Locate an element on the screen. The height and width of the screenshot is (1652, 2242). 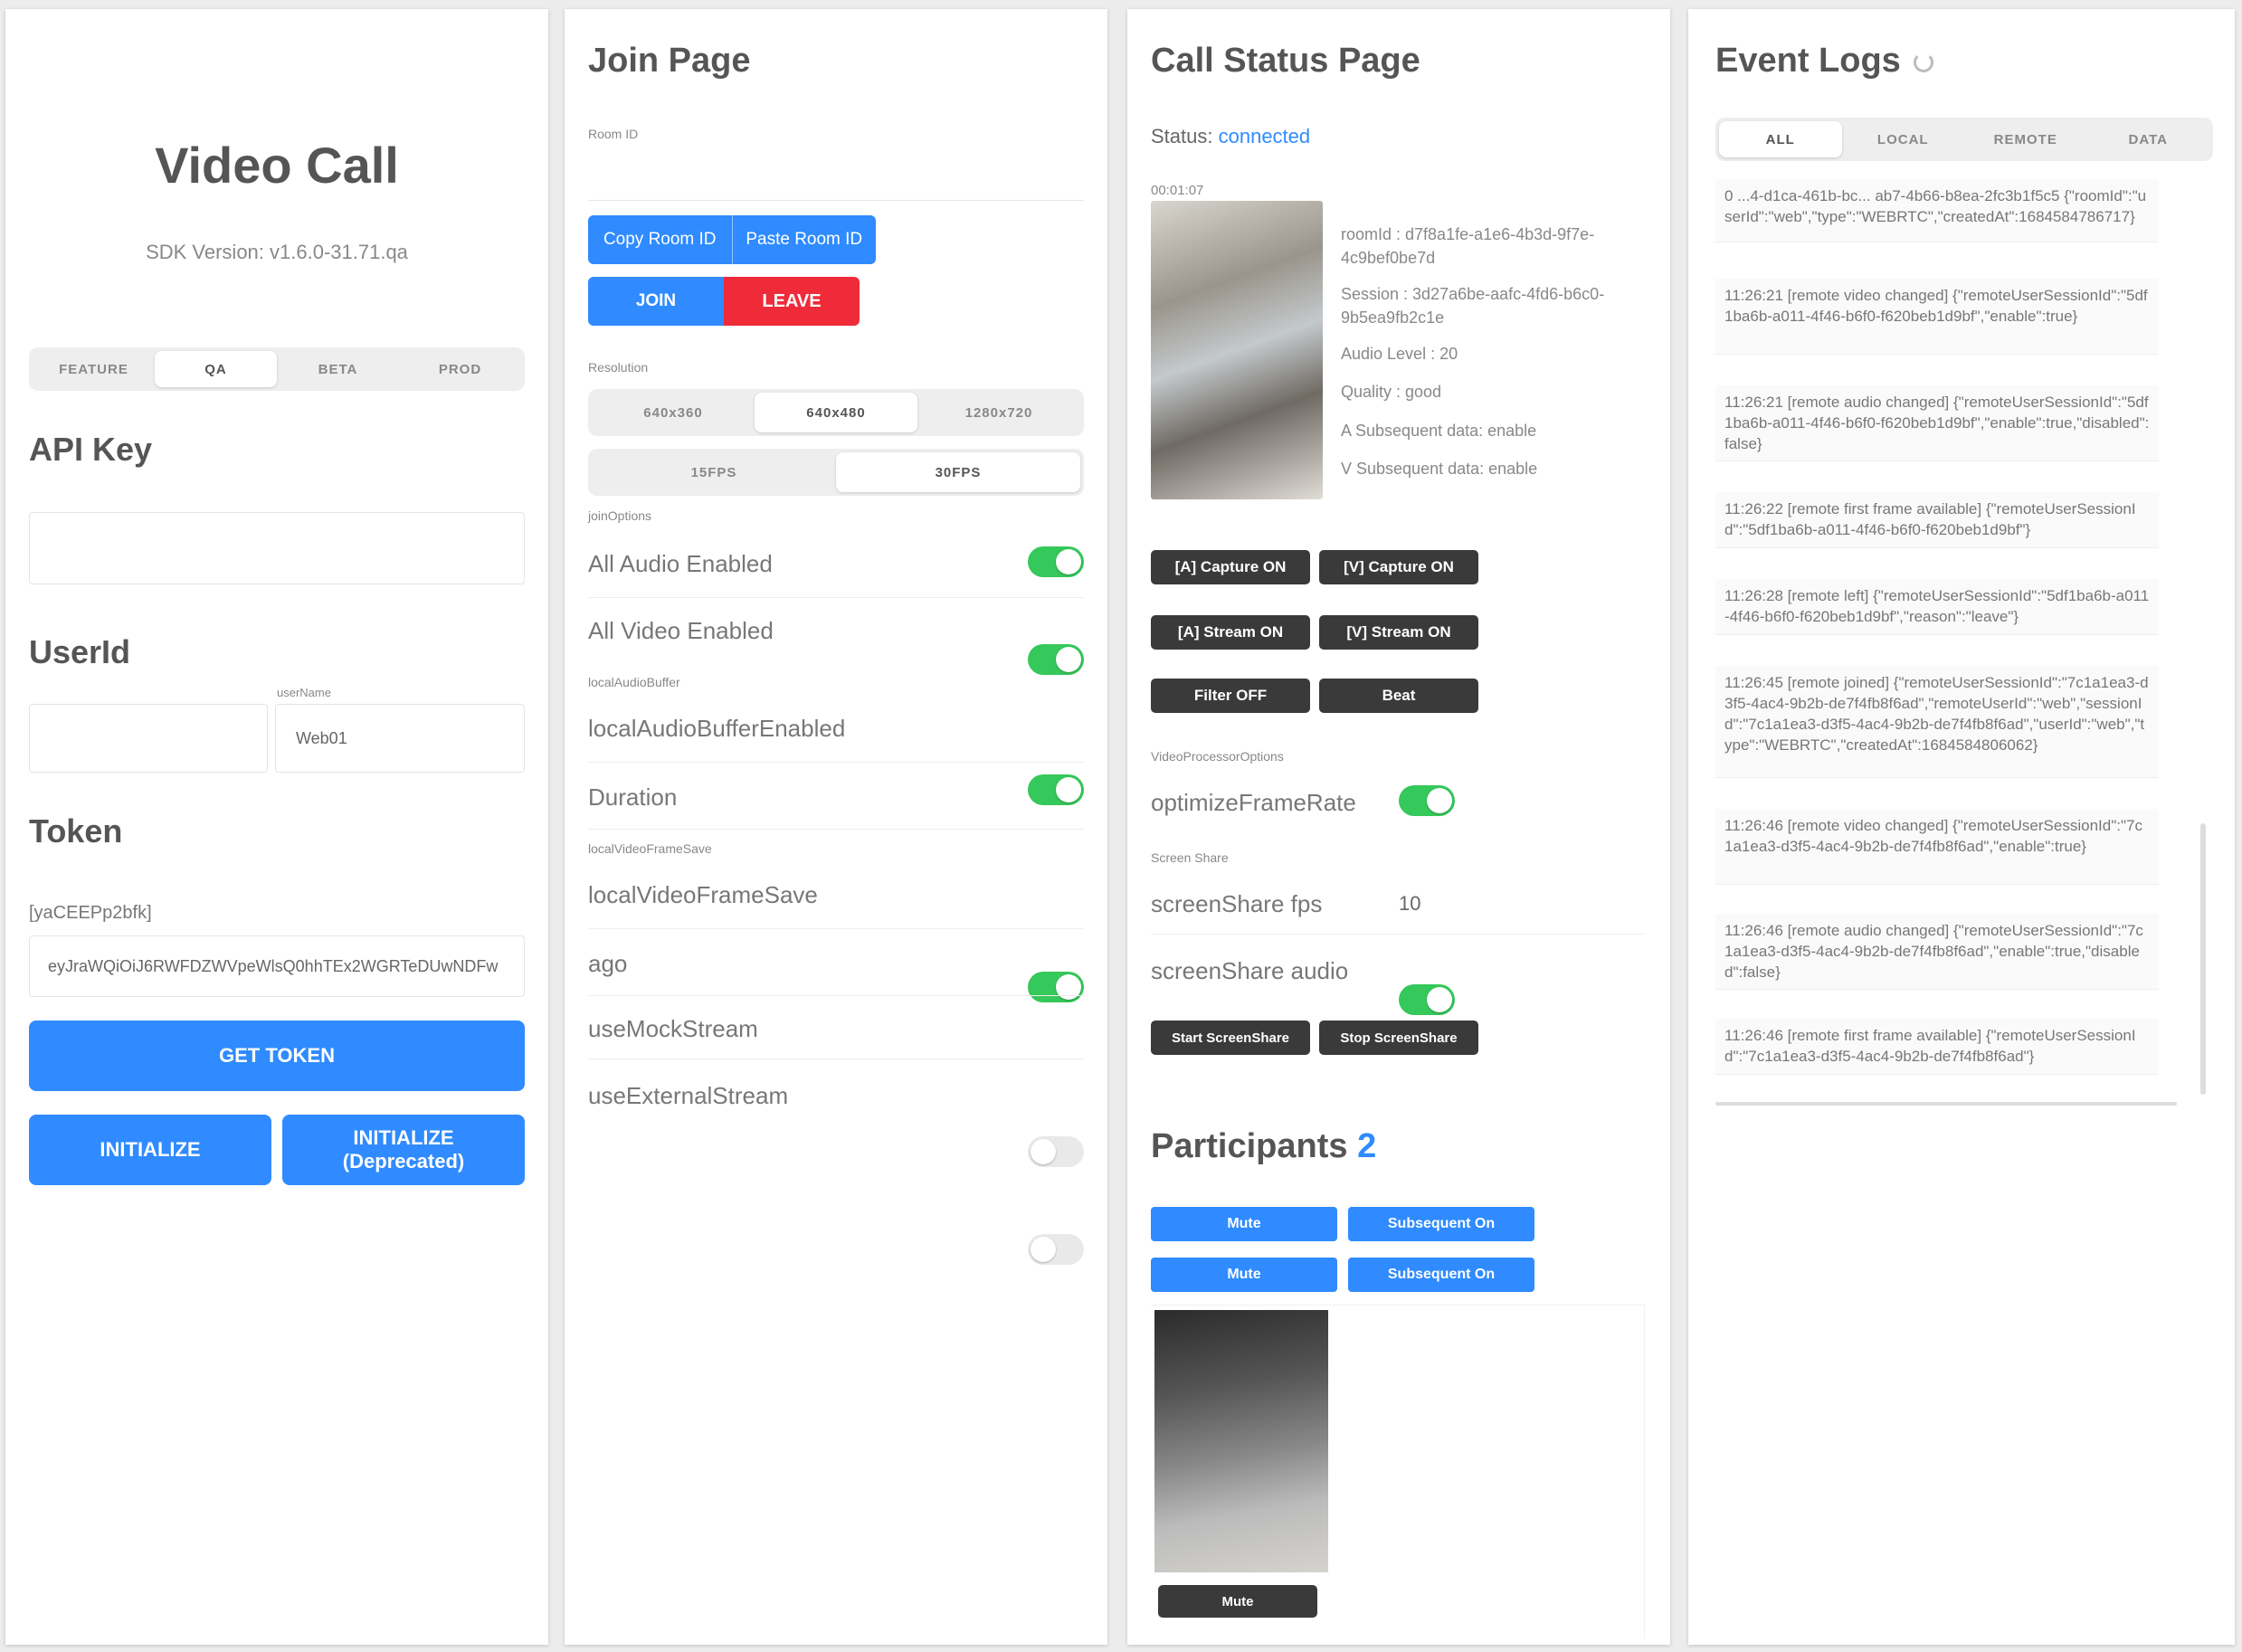
env-tab-beta: BETA is located at coordinates (338, 369).